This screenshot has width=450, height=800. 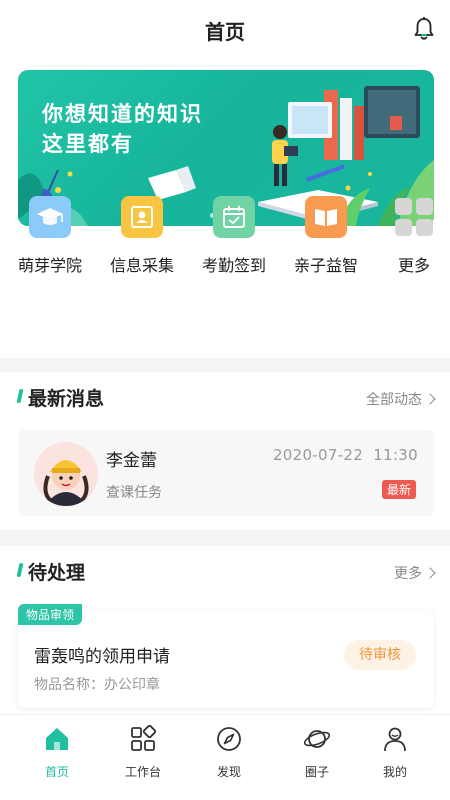 What do you see at coordinates (424, 29) in the screenshot?
I see `bell-icon` at bounding box center [424, 29].